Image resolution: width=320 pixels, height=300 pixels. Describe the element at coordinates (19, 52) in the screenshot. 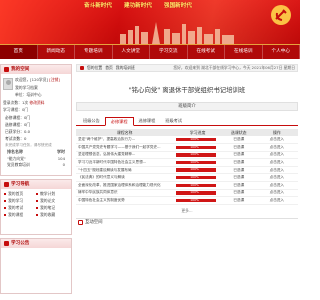

I see `nav-item-home: 首页` at that location.